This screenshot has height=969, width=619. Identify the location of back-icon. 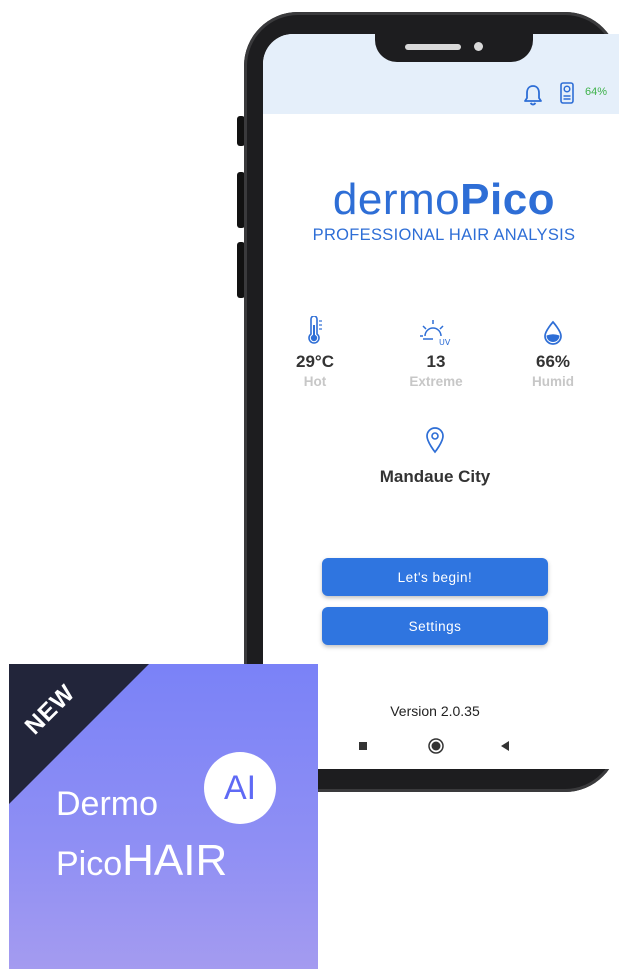
(505, 746).